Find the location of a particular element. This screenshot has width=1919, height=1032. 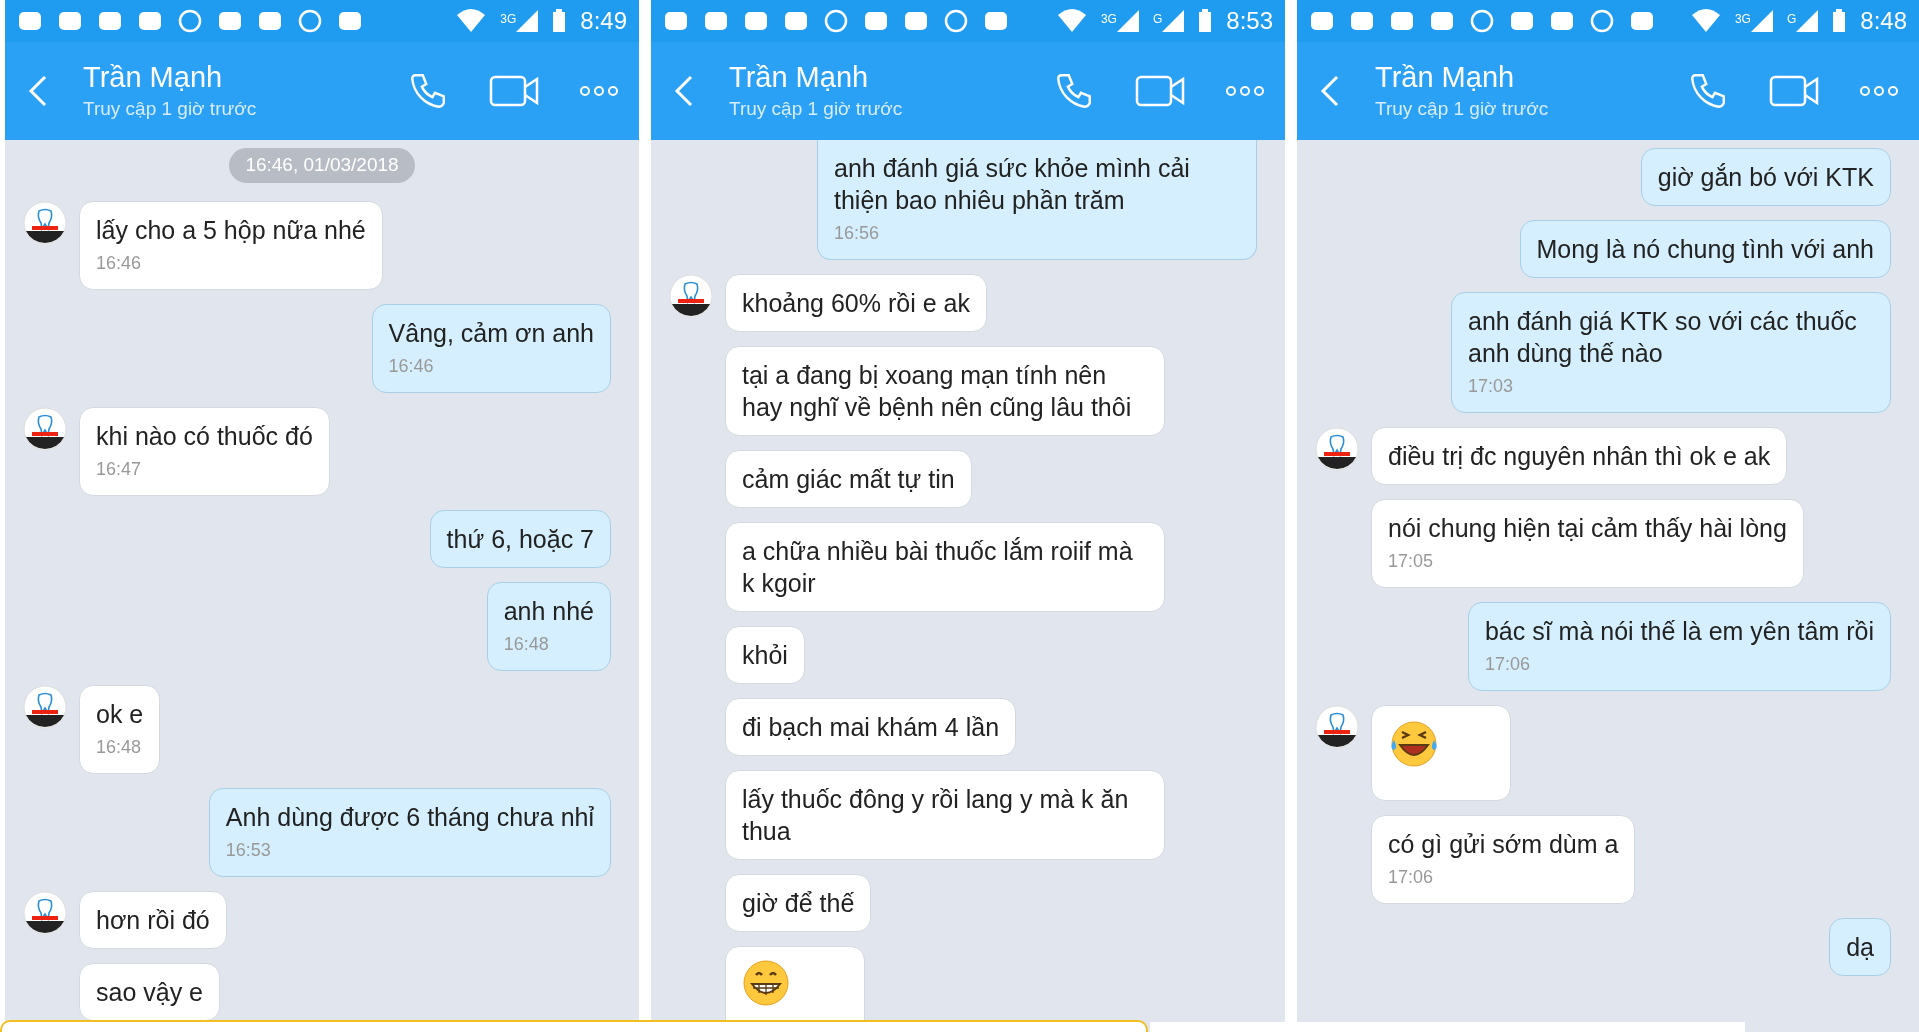

message-text: điều trị đc nguyên nhân thì ok e ak is located at coordinates (1579, 456).